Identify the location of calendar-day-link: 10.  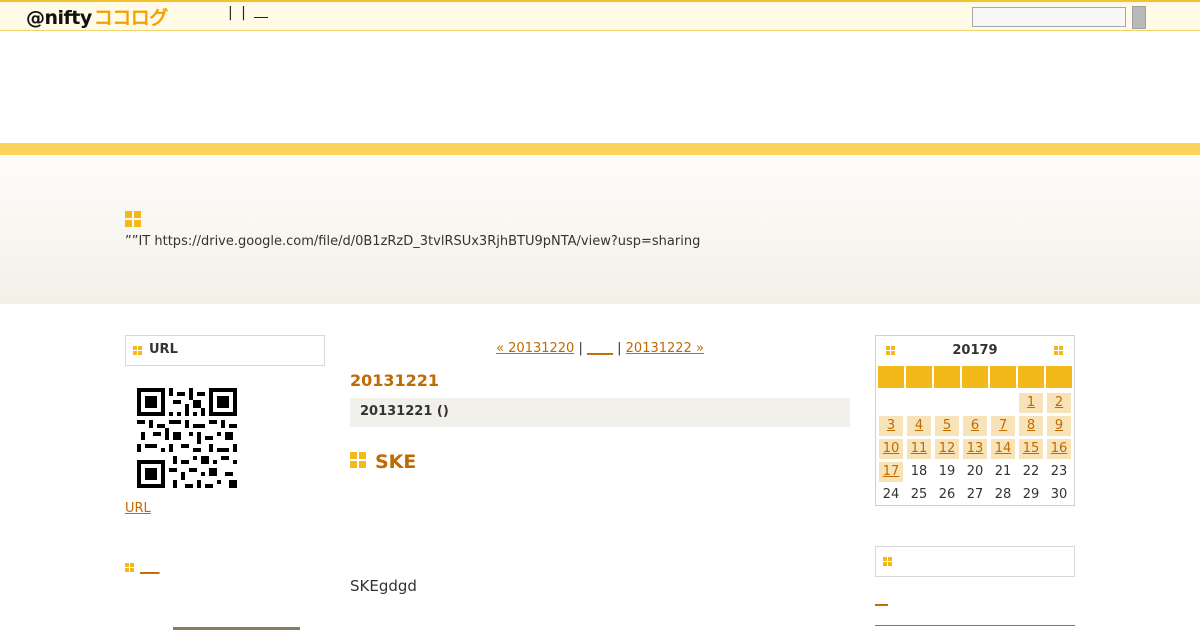
(891, 448).